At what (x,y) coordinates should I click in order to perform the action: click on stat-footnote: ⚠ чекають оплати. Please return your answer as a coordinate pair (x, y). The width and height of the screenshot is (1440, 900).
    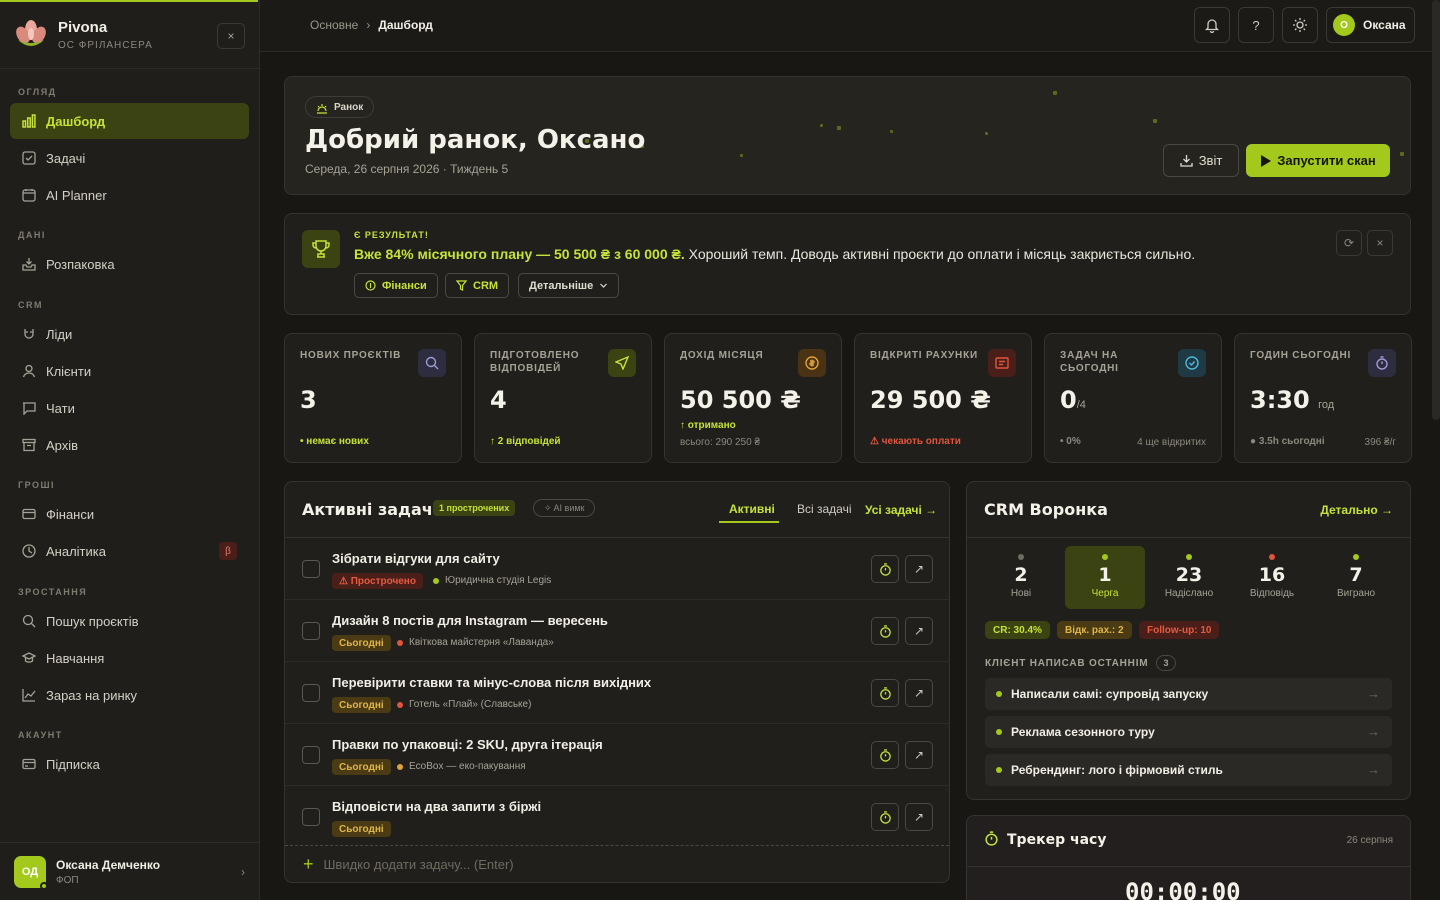
    Looking at the image, I should click on (915, 441).